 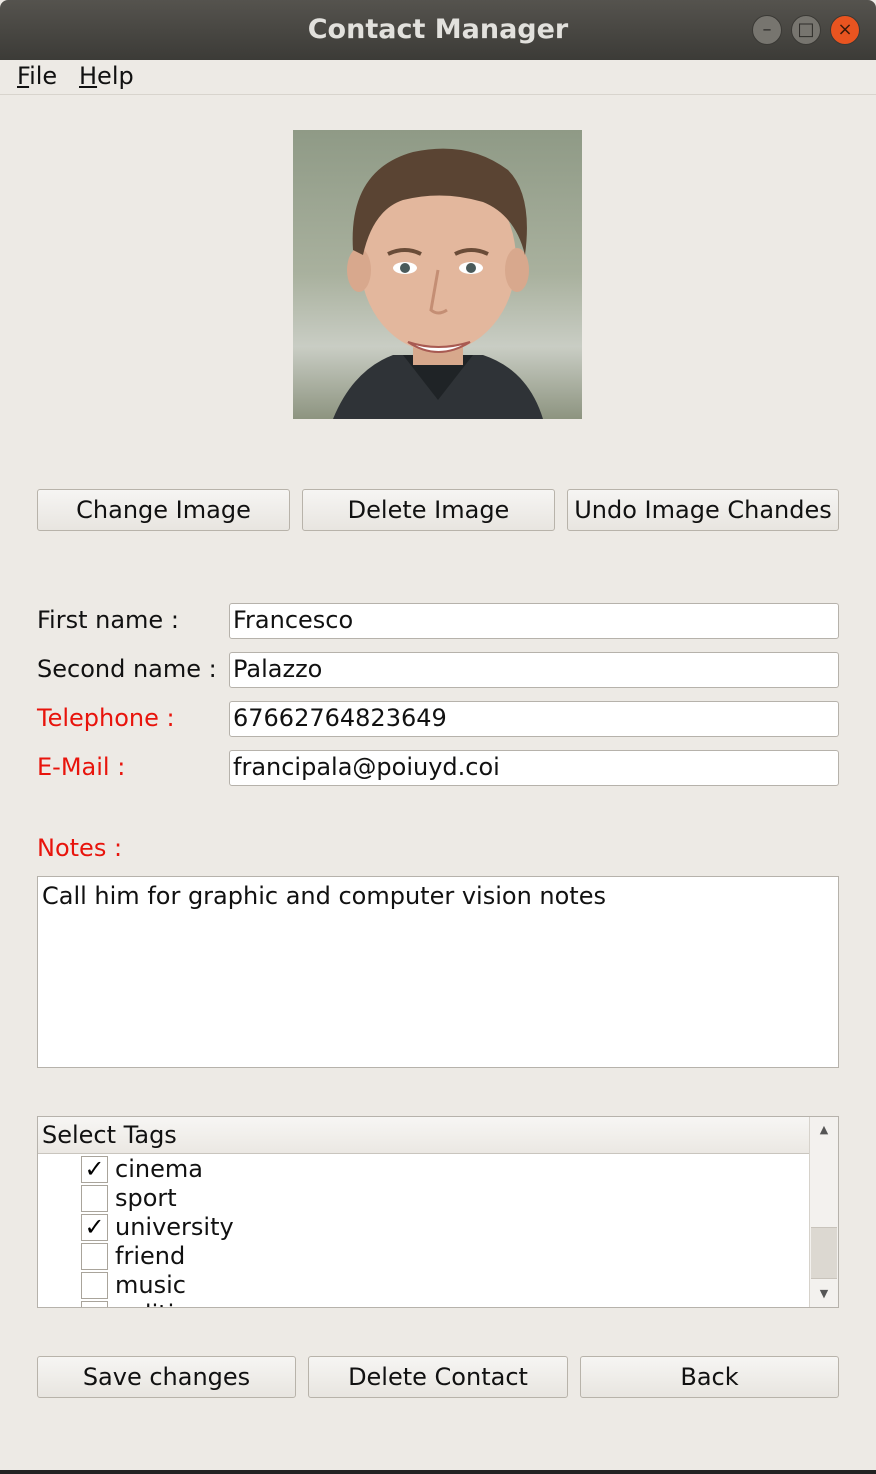 What do you see at coordinates (824, 1294) in the screenshot?
I see `scroll-down-arrow-icon: ▼` at bounding box center [824, 1294].